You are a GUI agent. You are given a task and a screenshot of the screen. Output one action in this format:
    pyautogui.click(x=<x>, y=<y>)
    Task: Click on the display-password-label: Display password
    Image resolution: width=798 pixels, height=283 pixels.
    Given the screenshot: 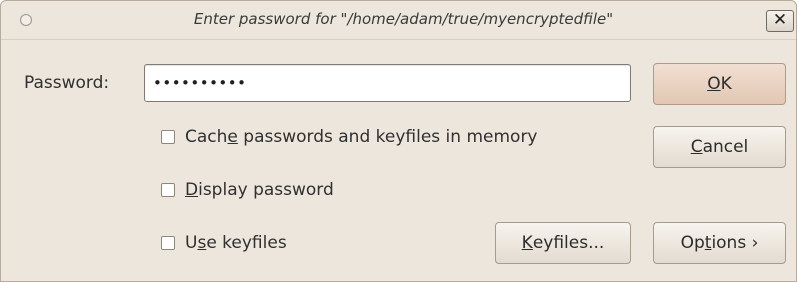 What is the action you would take?
    pyautogui.click(x=259, y=190)
    